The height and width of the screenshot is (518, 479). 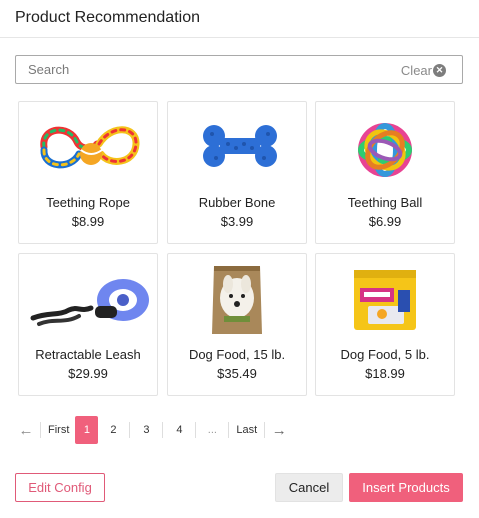 I want to click on product-card-rubber-bone: Rubber Bone $3.99, so click(x=237, y=172).